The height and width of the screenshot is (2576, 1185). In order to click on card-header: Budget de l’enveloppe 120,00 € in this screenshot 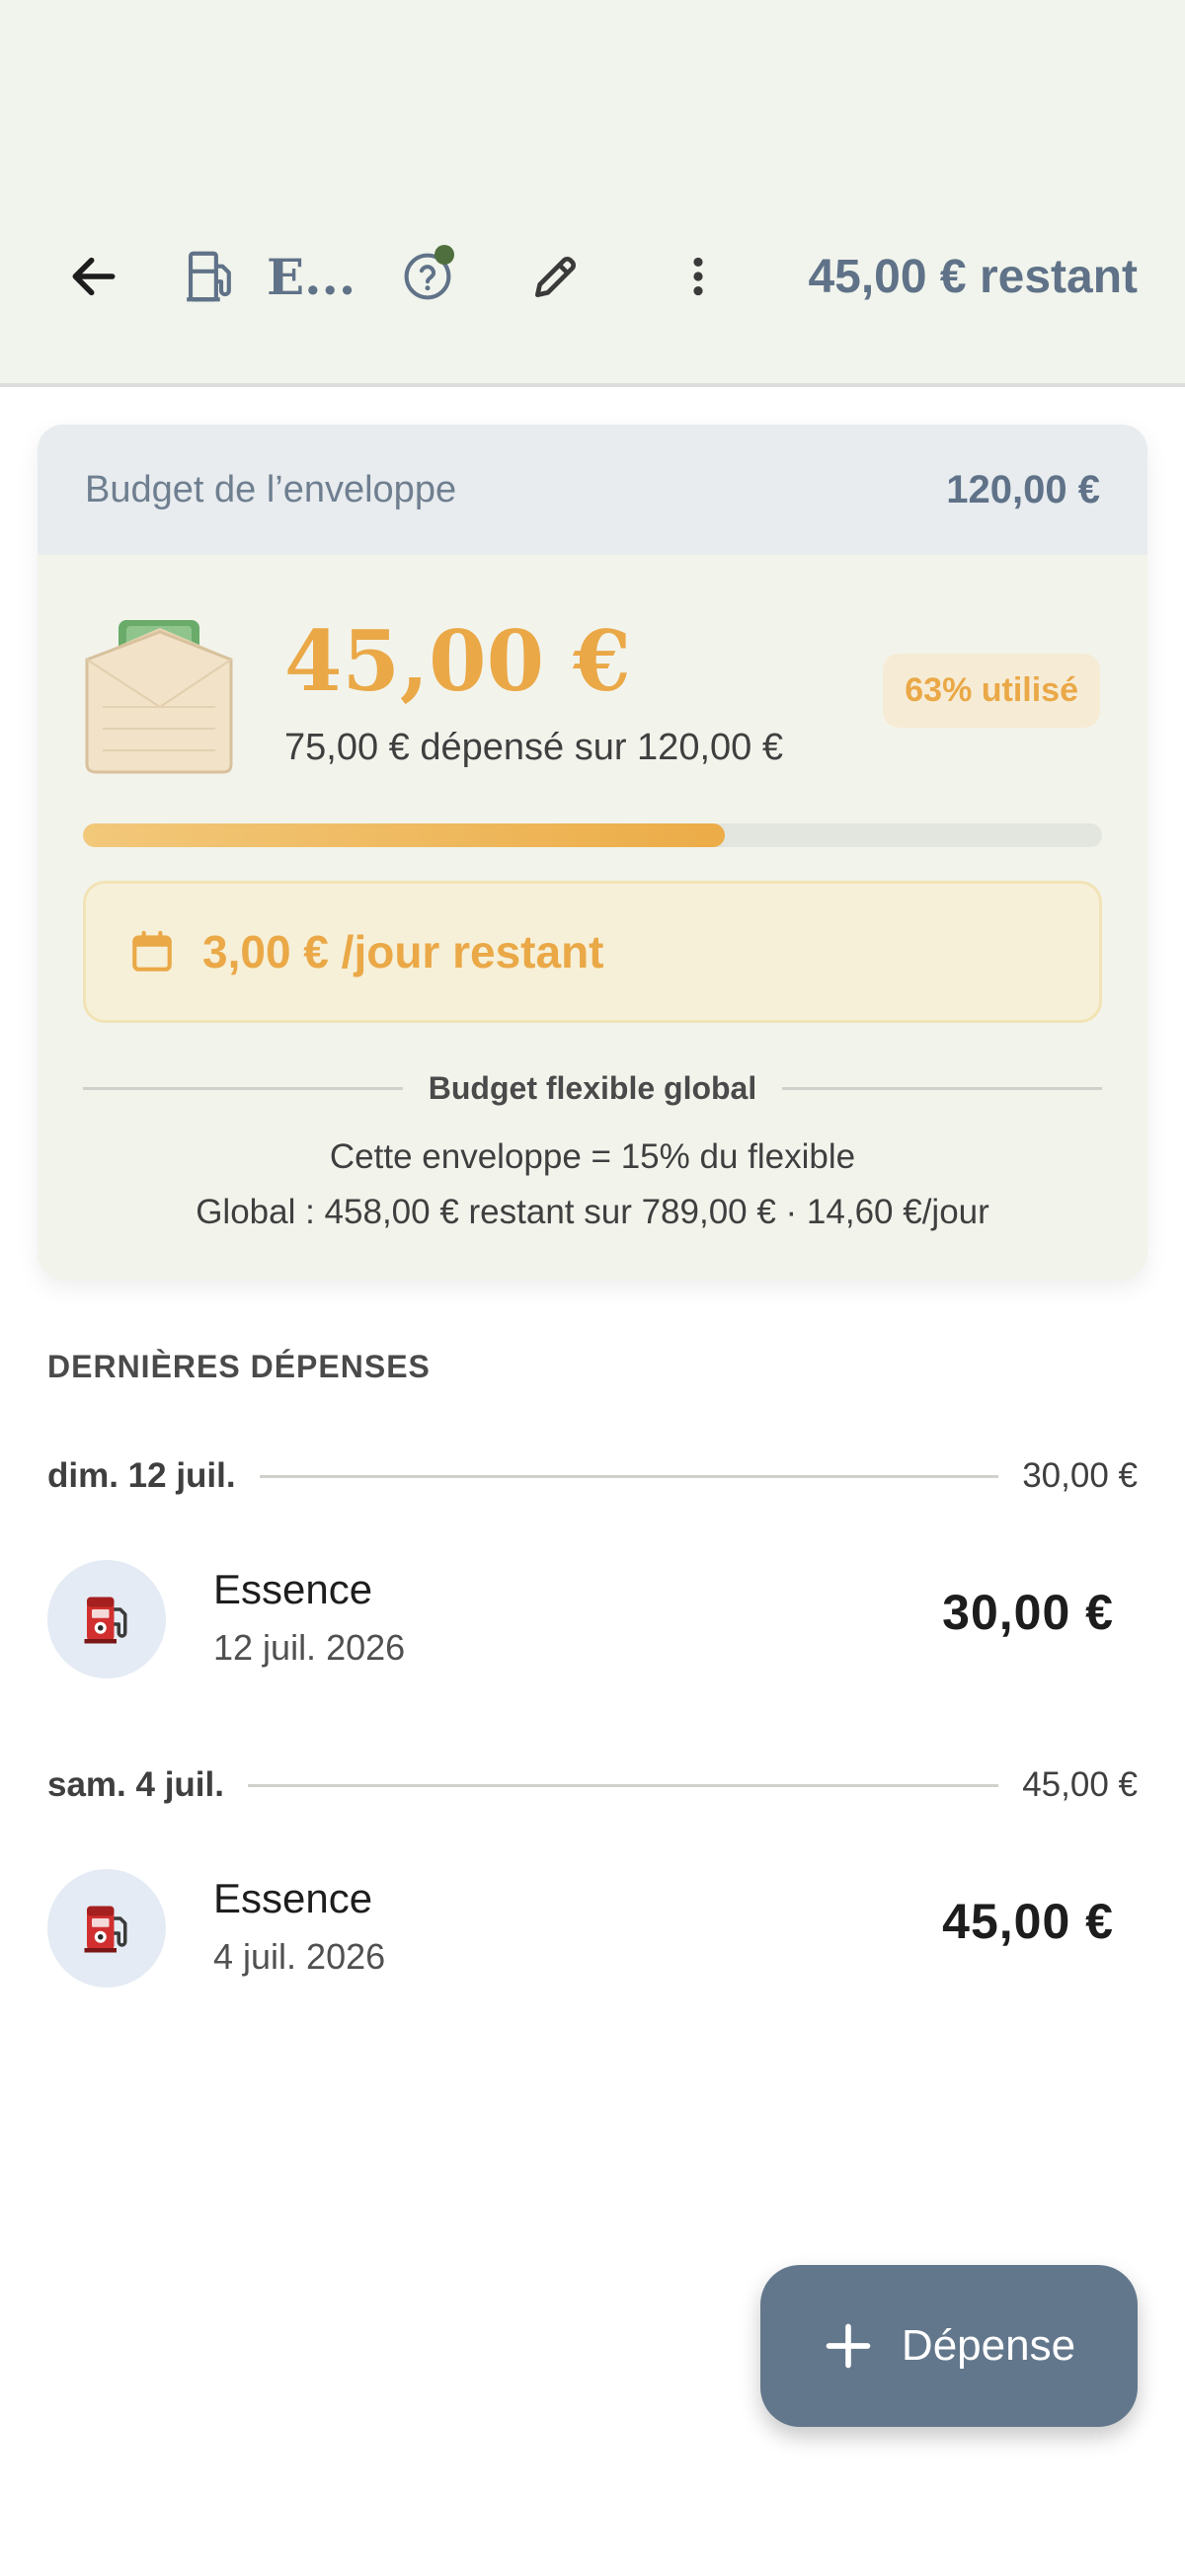, I will do `click(592, 490)`.